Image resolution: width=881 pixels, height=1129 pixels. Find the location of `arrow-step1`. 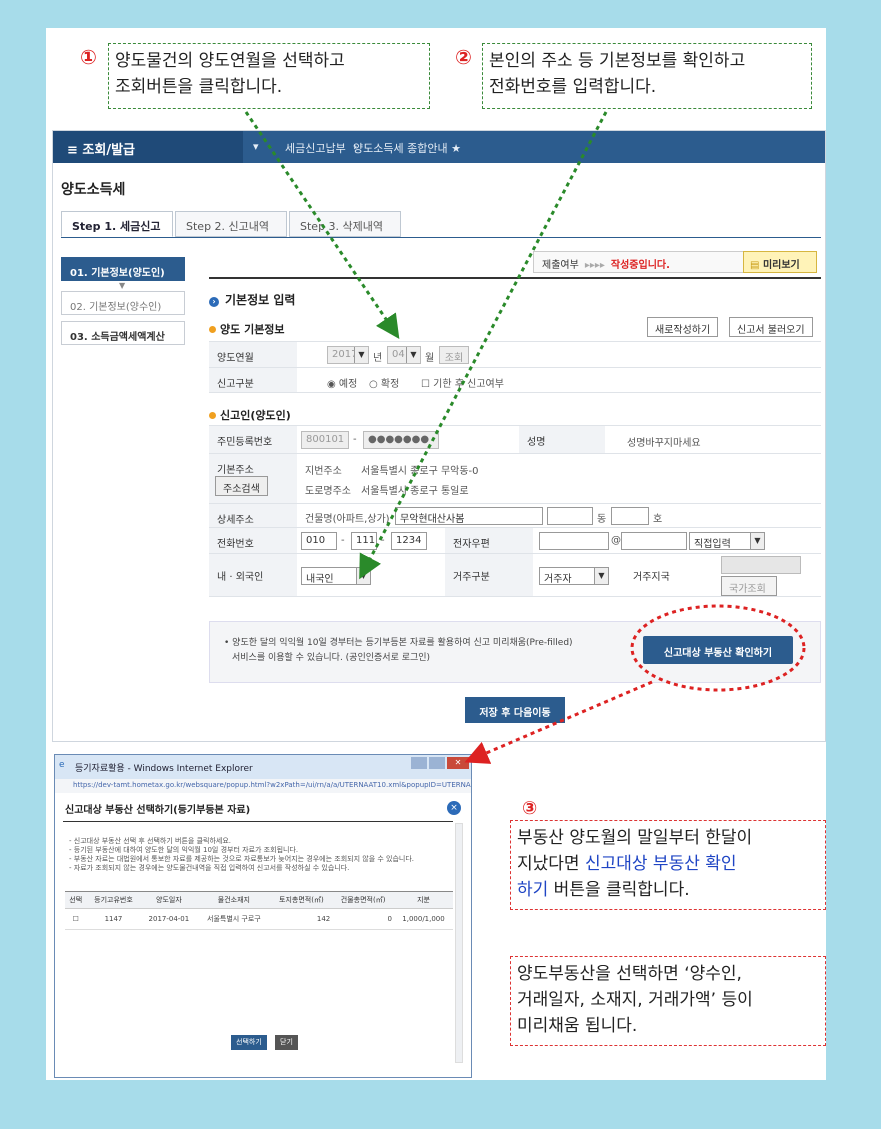

arrow-step1 is located at coordinates (322, 225).